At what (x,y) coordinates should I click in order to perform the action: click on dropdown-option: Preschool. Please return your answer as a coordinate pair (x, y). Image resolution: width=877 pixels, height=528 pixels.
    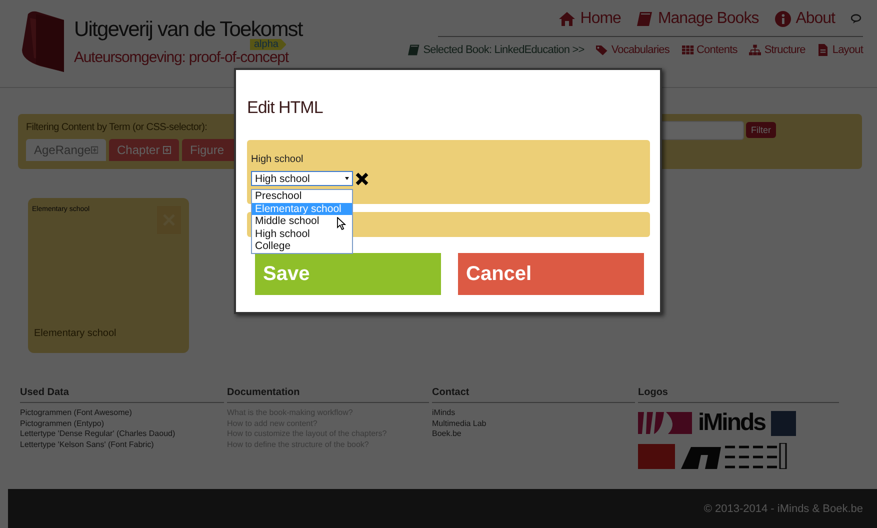
    Looking at the image, I should click on (302, 196).